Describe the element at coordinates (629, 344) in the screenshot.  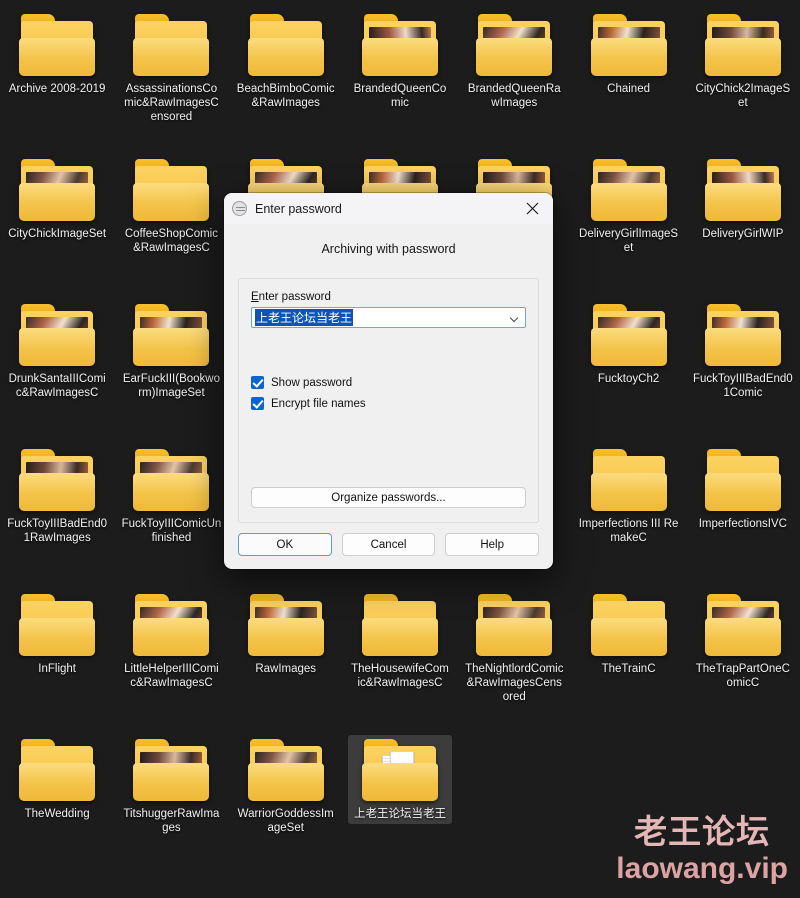
I see `desktop-icon: FucktoyCh2` at that location.